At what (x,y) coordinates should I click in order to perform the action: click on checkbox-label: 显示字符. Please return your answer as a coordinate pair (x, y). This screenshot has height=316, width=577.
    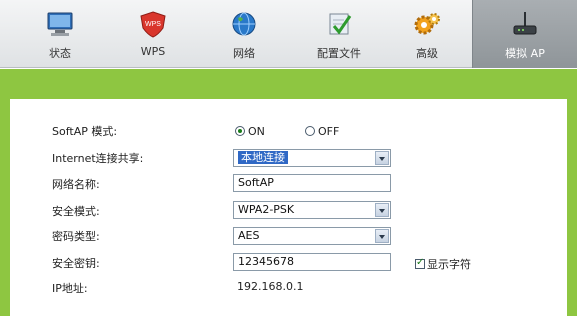
    Looking at the image, I should click on (449, 264).